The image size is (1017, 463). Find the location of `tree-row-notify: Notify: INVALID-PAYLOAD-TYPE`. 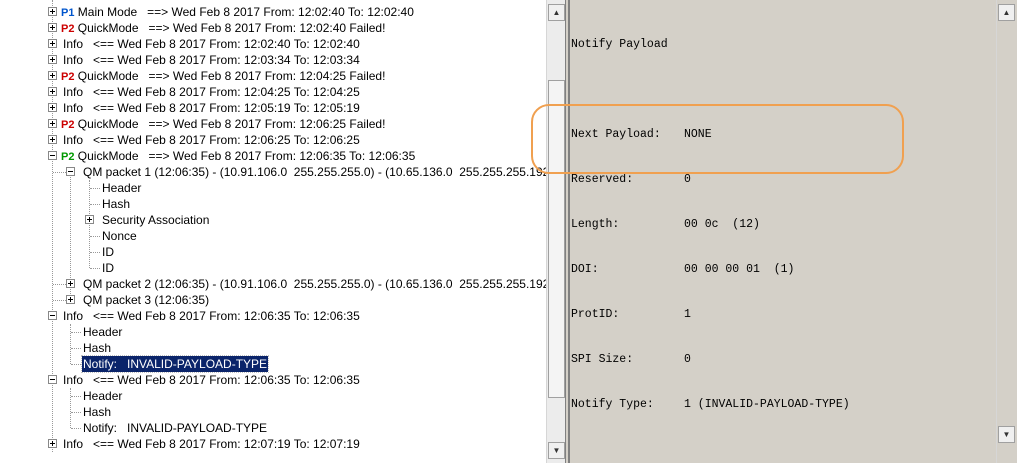

tree-row-notify: Notify: INVALID-PAYLOAD-TYPE is located at coordinates (273, 428).